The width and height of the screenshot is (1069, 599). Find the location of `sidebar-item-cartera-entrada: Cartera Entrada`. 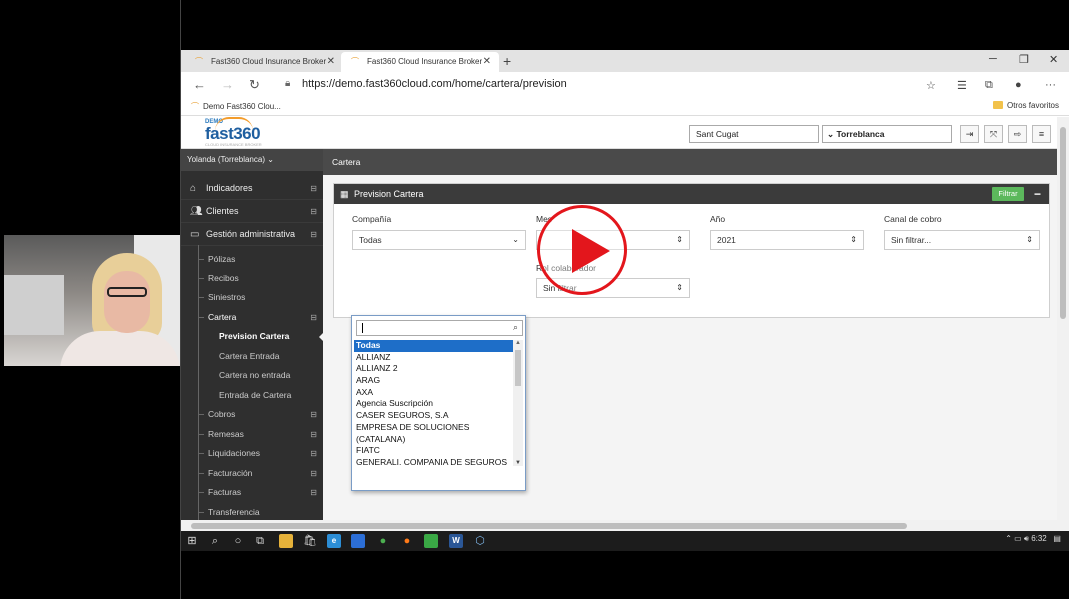

sidebar-item-cartera-entrada: Cartera Entrada is located at coordinates (252, 356).